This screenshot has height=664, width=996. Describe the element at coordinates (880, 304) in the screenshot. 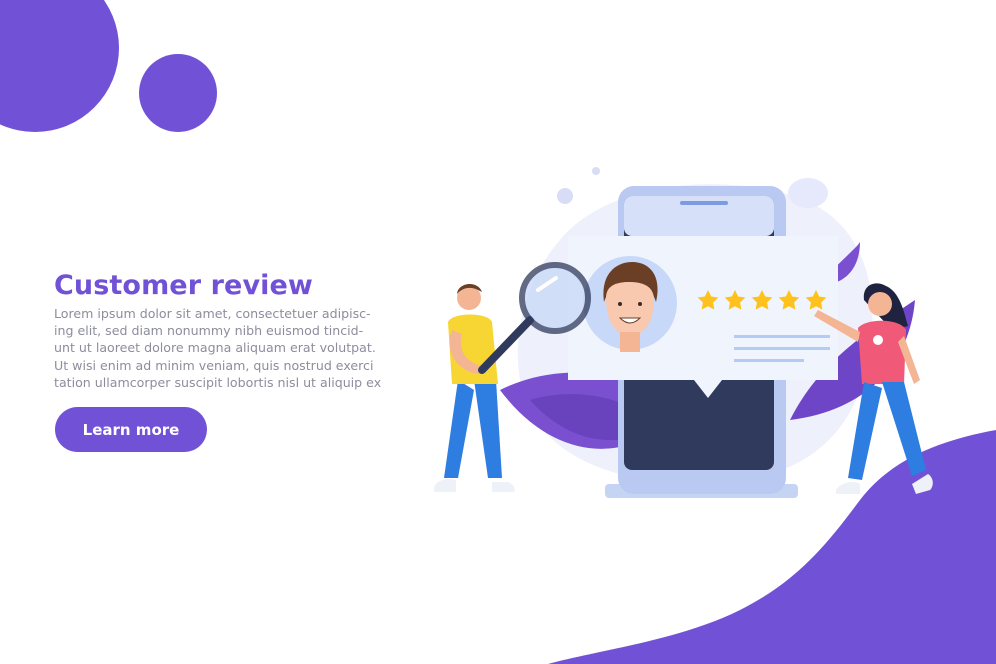

I see `woman-head` at that location.